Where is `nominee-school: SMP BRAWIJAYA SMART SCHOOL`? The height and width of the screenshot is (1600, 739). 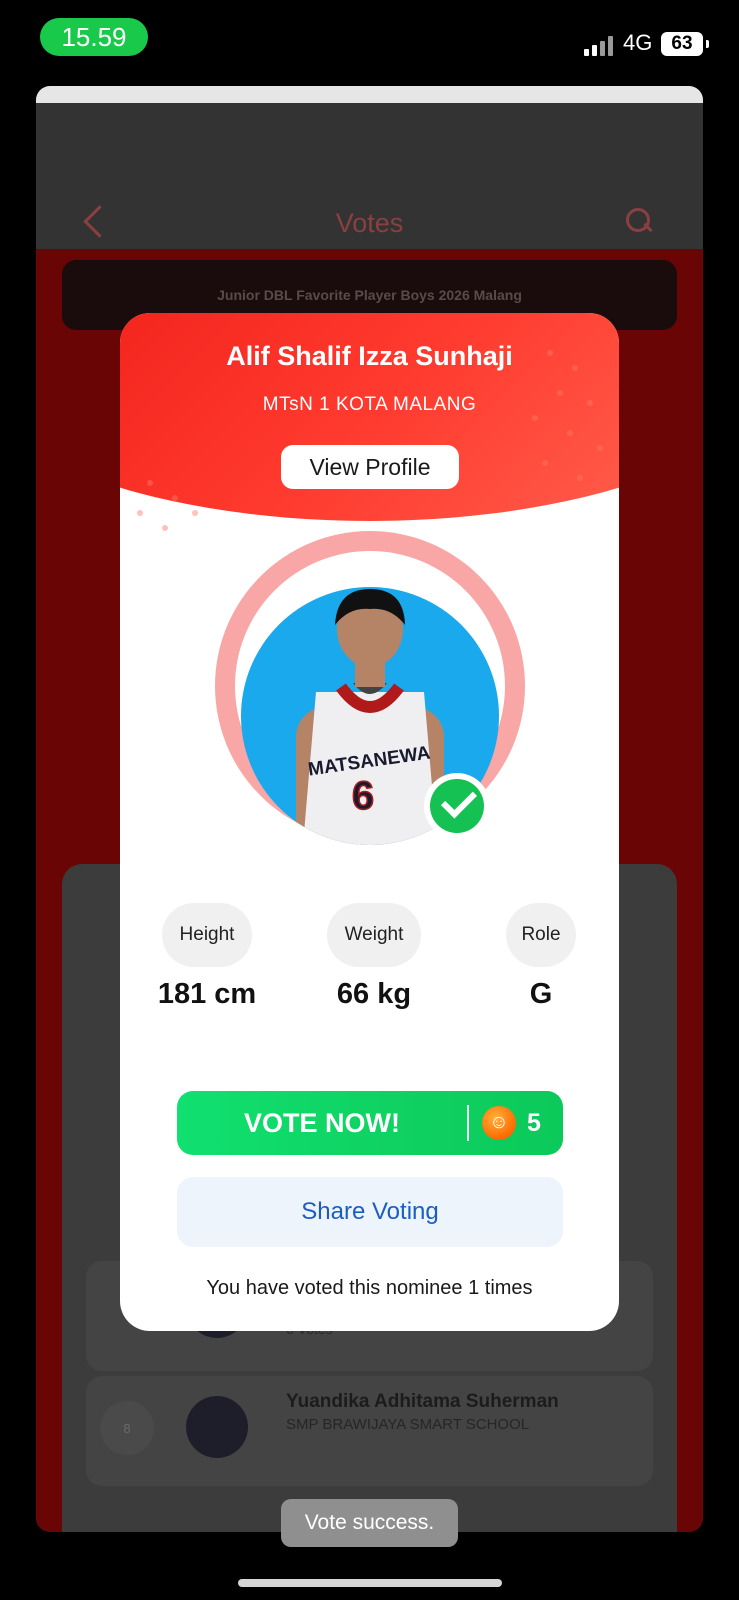 nominee-school: SMP BRAWIJAYA SMART SCHOOL is located at coordinates (408, 1424).